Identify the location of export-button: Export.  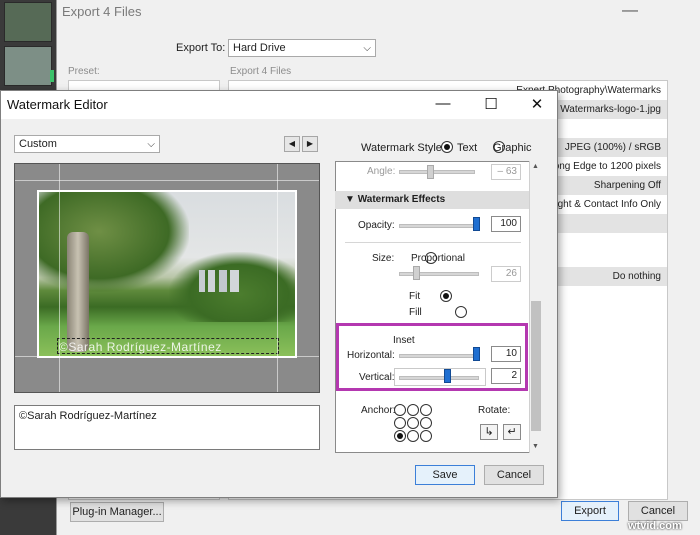
(590, 511).